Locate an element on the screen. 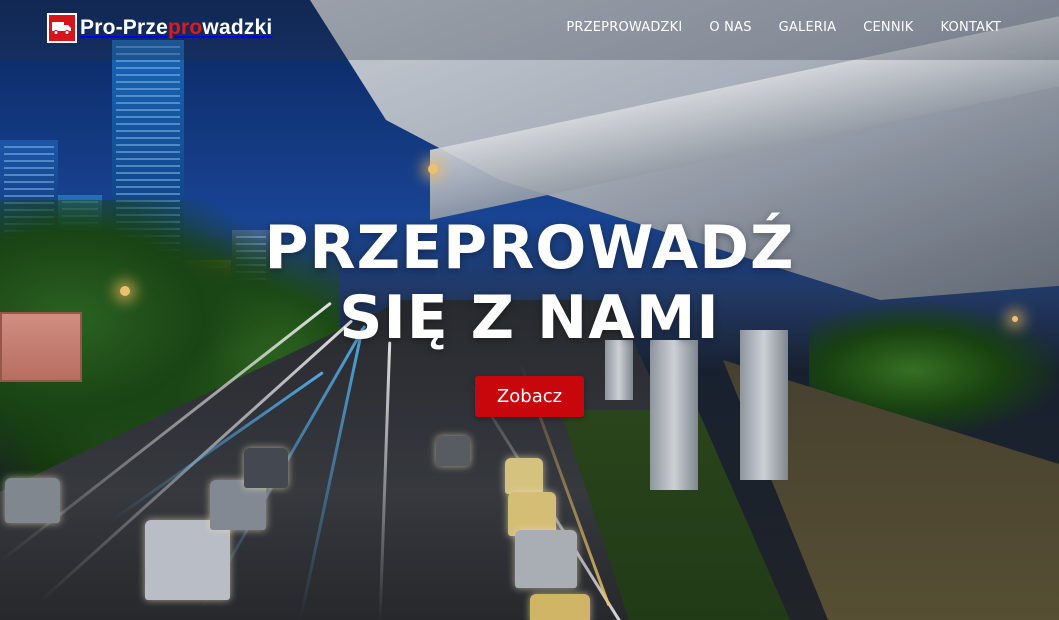 This screenshot has width=1059, height=620. logo-text-part1: Pro-Prze is located at coordinates (124, 27).